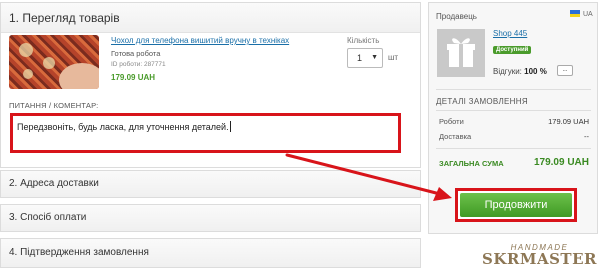  I want to click on text-cursor, so click(230, 126).